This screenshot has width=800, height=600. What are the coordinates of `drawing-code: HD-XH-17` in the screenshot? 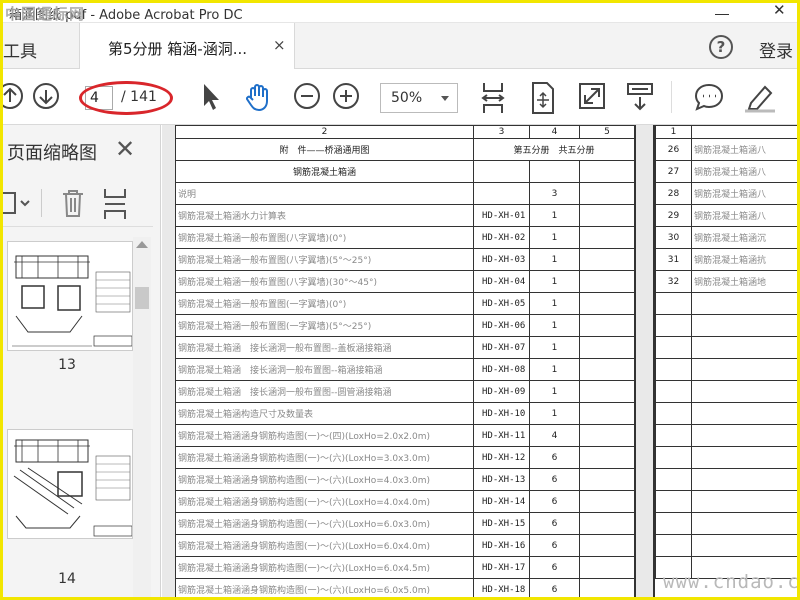 It's located at (501, 567).